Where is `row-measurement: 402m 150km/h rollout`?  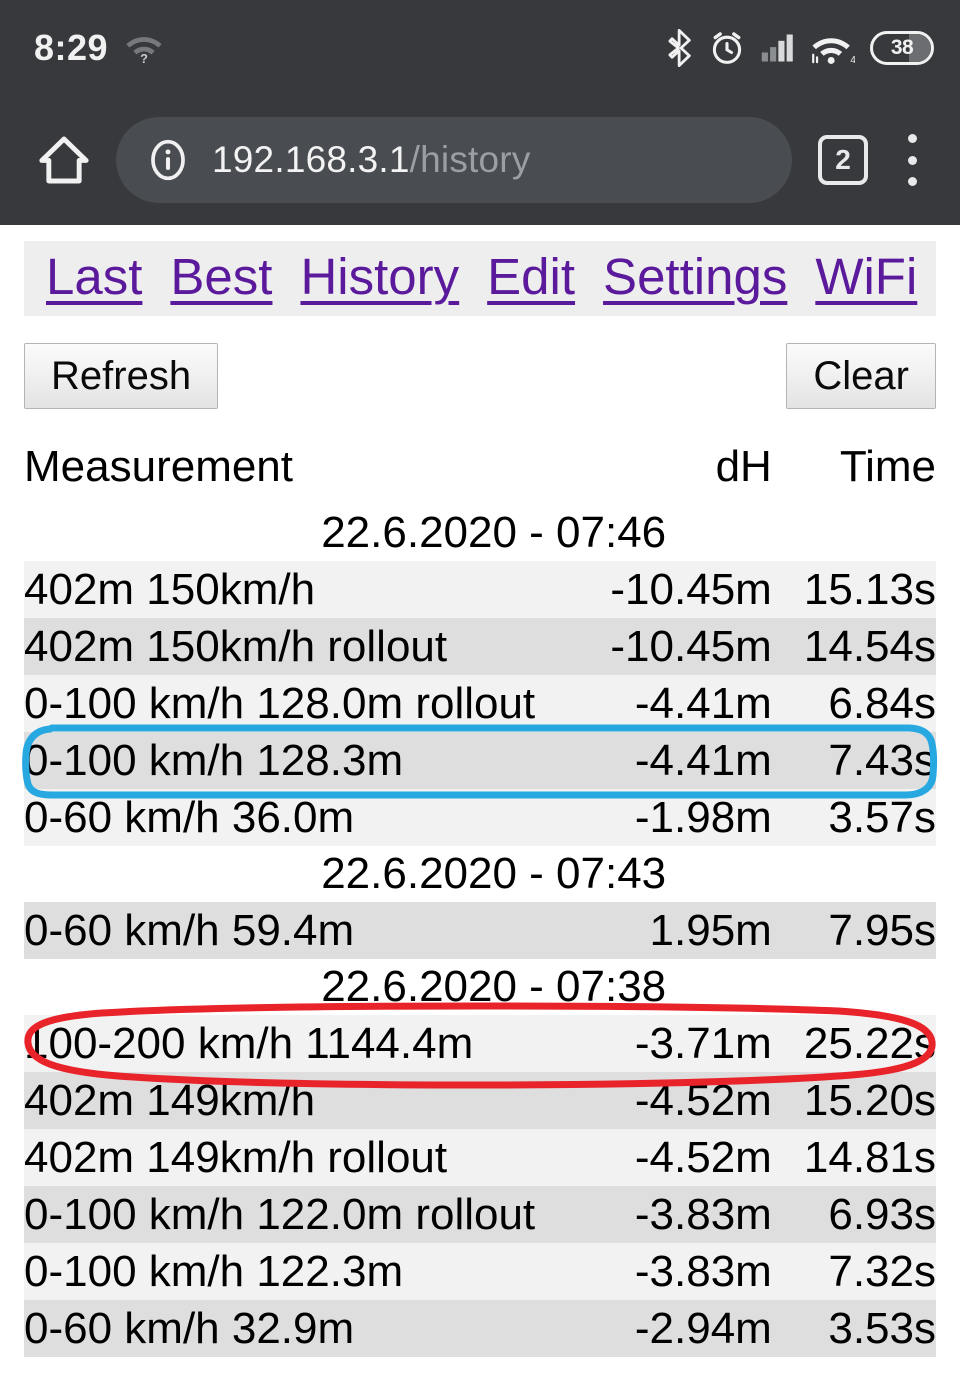
row-measurement: 402m 150km/h rollout is located at coordinates (302, 646).